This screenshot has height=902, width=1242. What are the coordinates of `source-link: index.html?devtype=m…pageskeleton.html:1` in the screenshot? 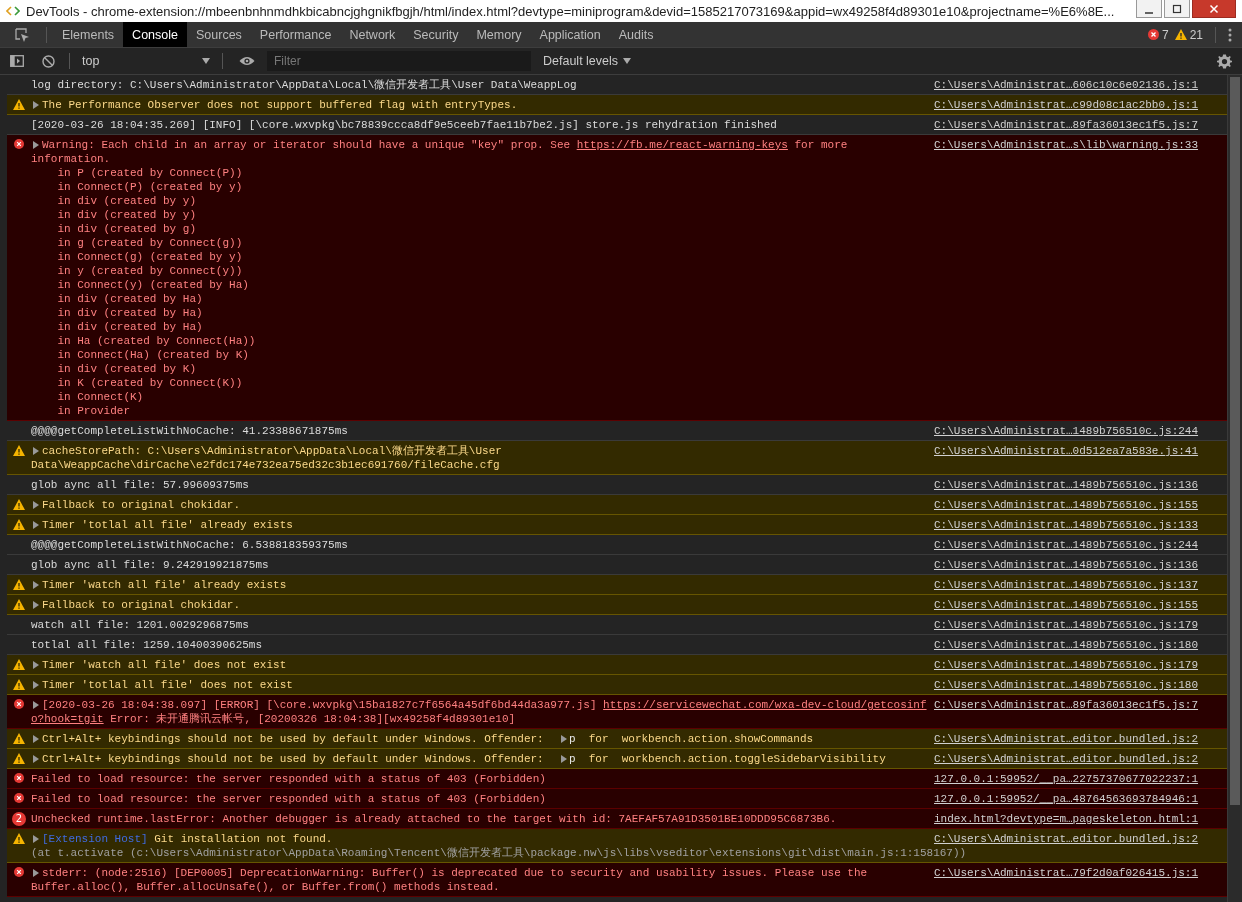 It's located at (1066, 819).